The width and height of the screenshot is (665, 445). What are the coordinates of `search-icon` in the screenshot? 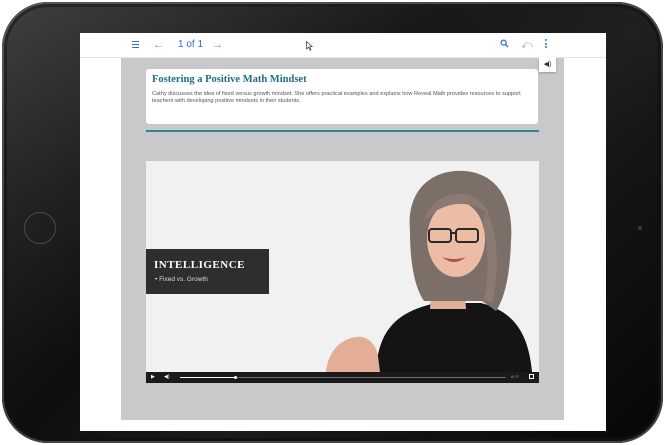 It's located at (504, 46).